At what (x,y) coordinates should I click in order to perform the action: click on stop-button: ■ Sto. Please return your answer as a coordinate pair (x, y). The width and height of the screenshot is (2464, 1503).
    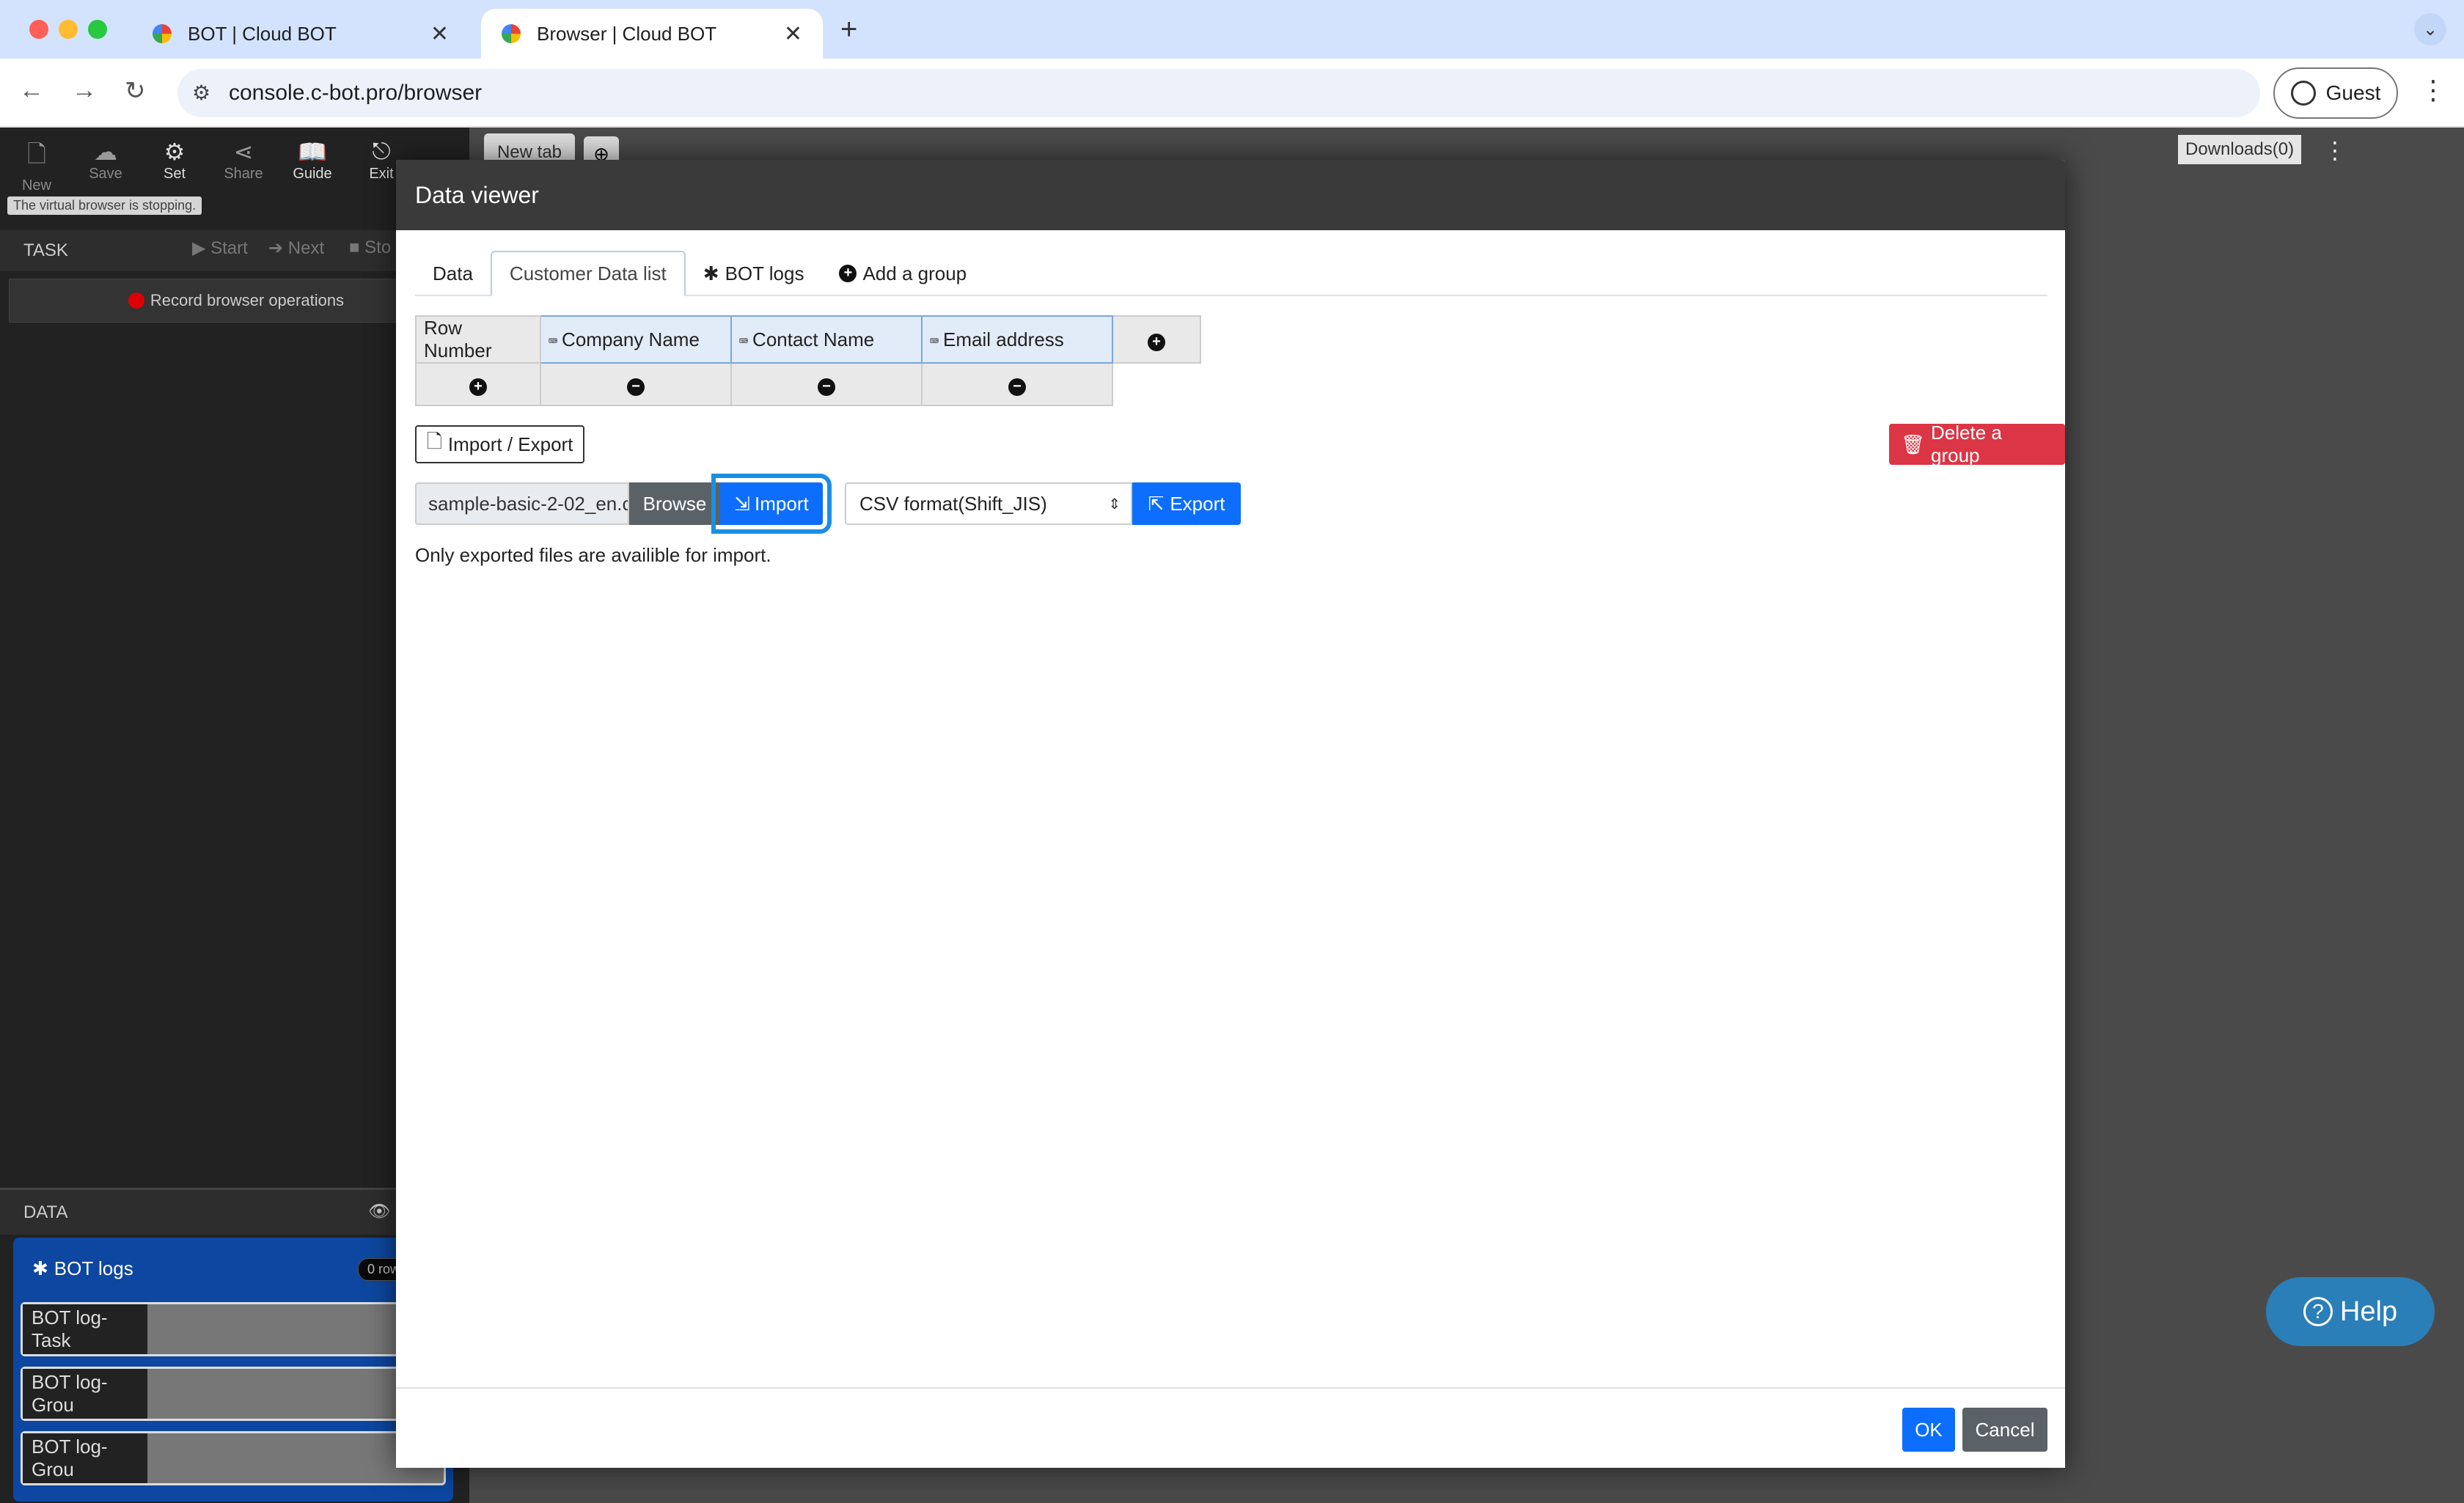
    Looking at the image, I should click on (370, 248).